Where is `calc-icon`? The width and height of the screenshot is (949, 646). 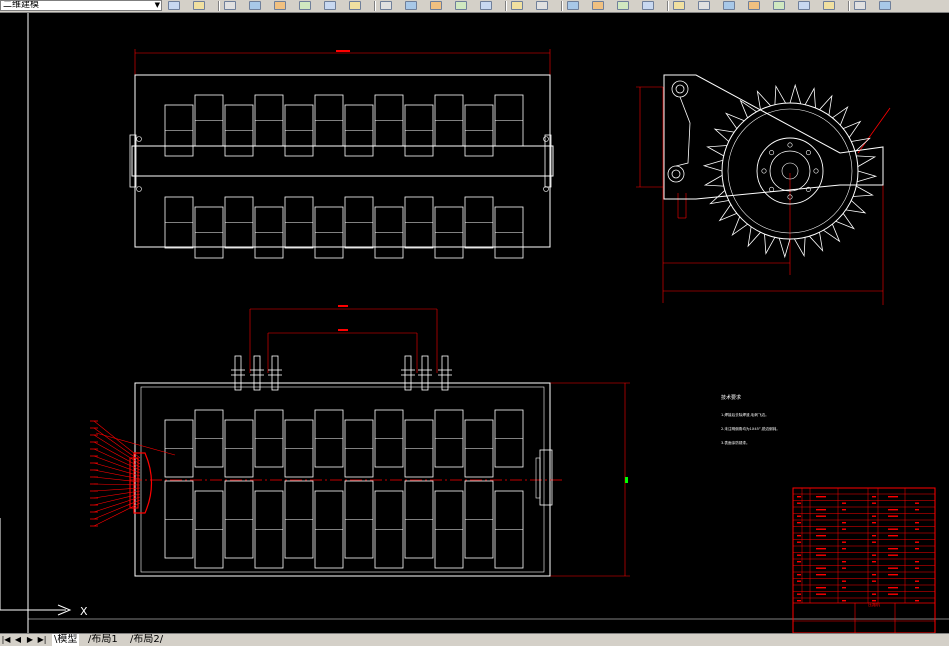 calc-icon is located at coordinates (174, 5).